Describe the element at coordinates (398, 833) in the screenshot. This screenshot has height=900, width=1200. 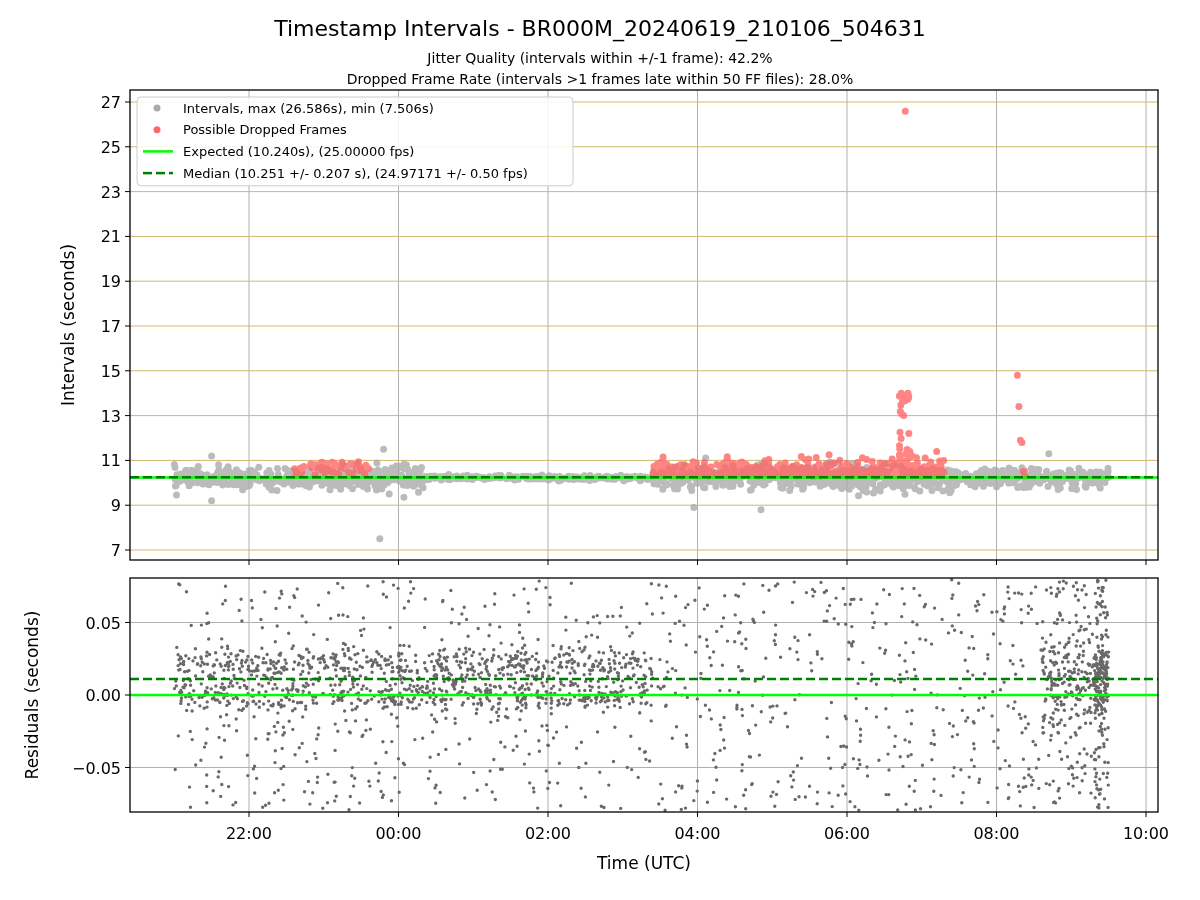
I see `x-tick-label: 00:00` at that location.